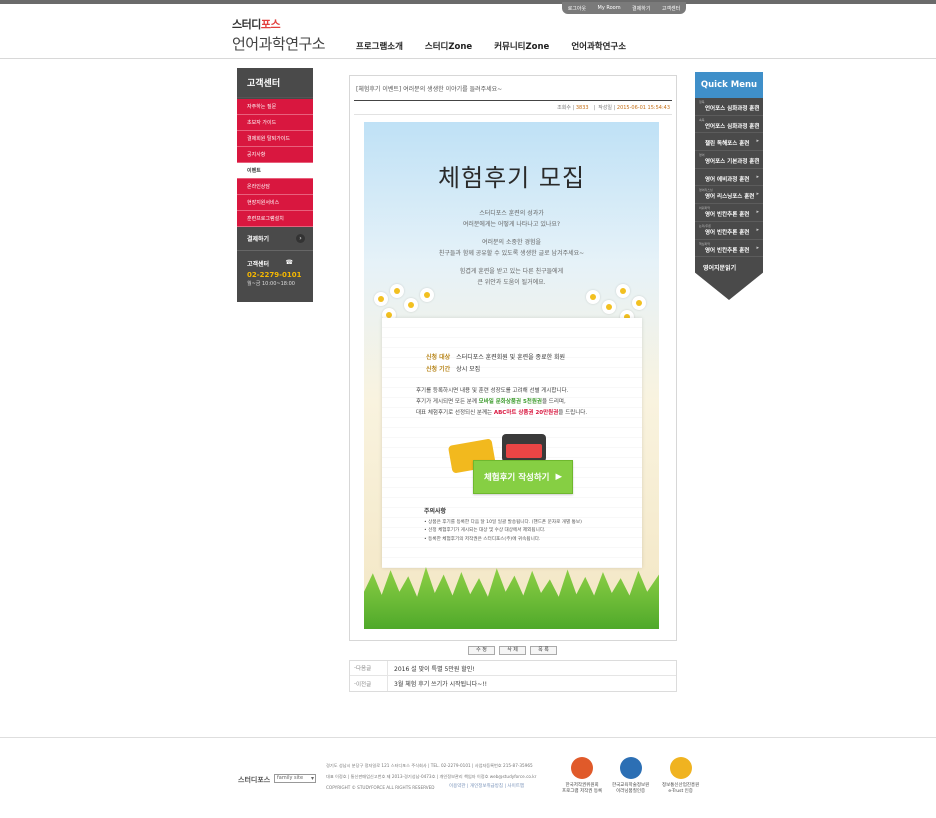 The image size is (936, 818). Describe the element at coordinates (300, 238) in the screenshot. I see `chevron-right-icon: ›` at that location.